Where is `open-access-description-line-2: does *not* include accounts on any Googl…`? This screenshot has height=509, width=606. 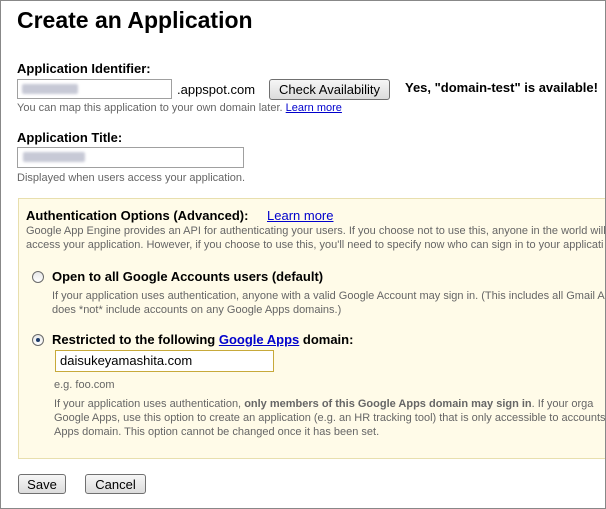
open-access-description-line-2: does *not* include accounts on any Googl… is located at coordinates (197, 310).